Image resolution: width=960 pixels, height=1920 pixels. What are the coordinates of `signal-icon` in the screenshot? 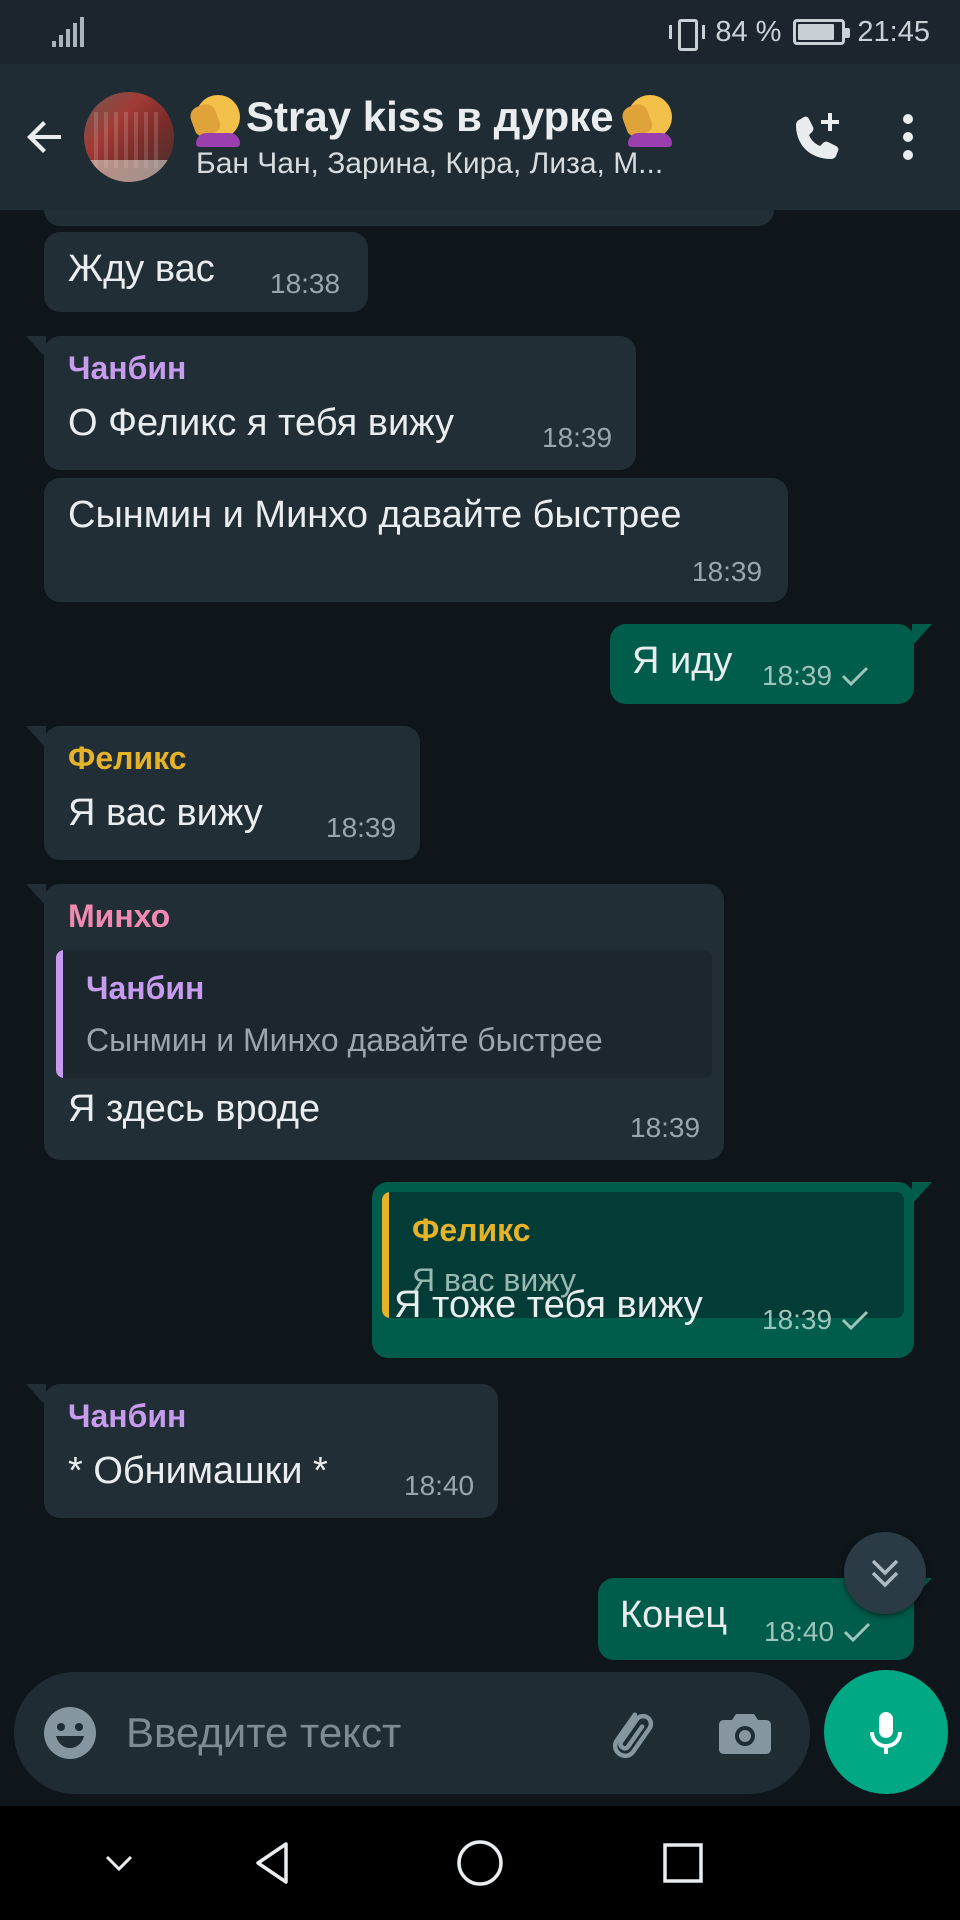 It's located at (68, 32).